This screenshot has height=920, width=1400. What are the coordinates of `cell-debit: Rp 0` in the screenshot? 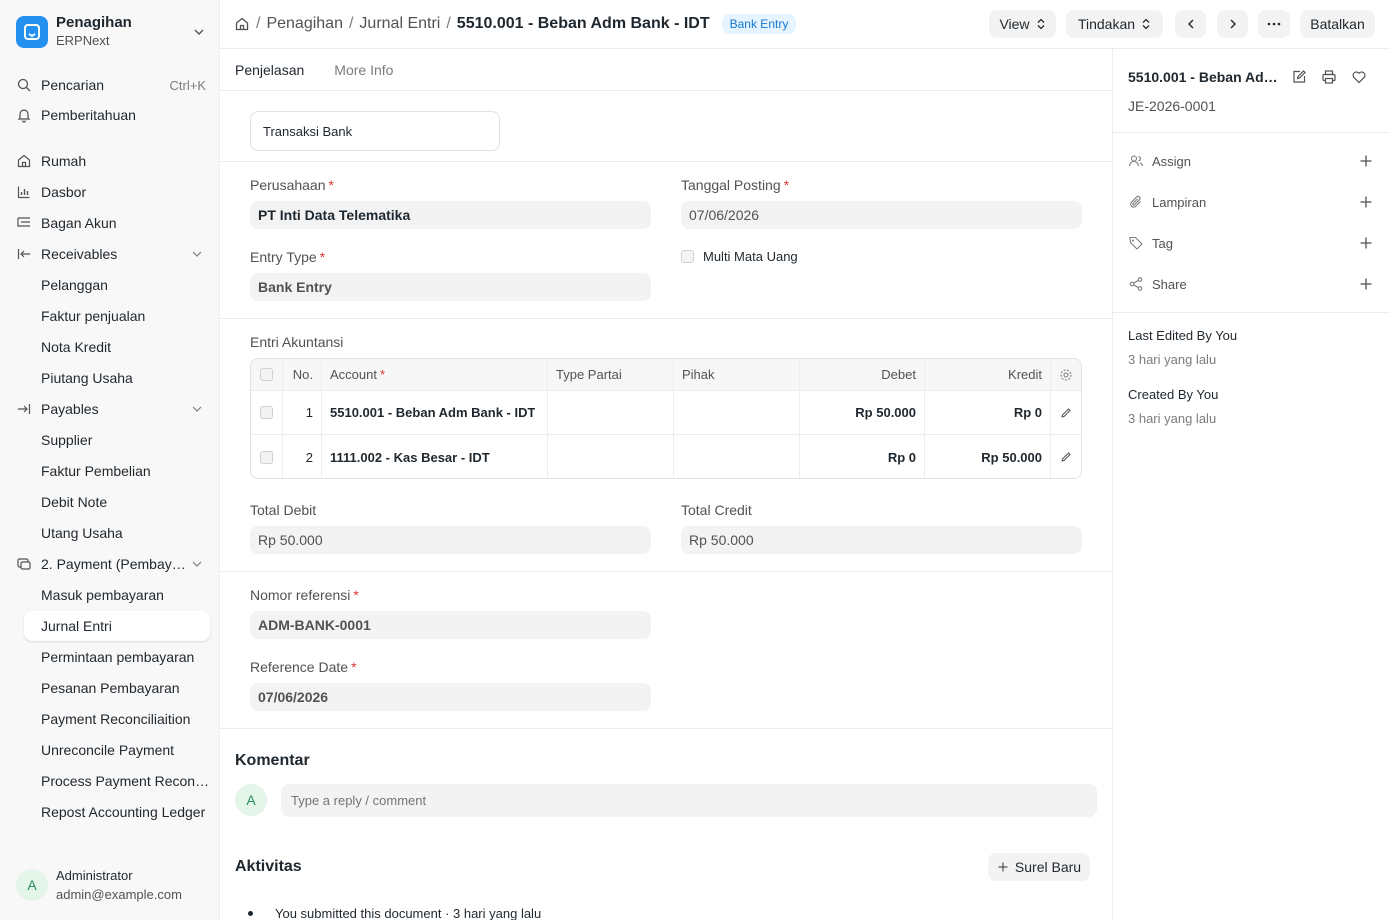 It's located at (862, 456).